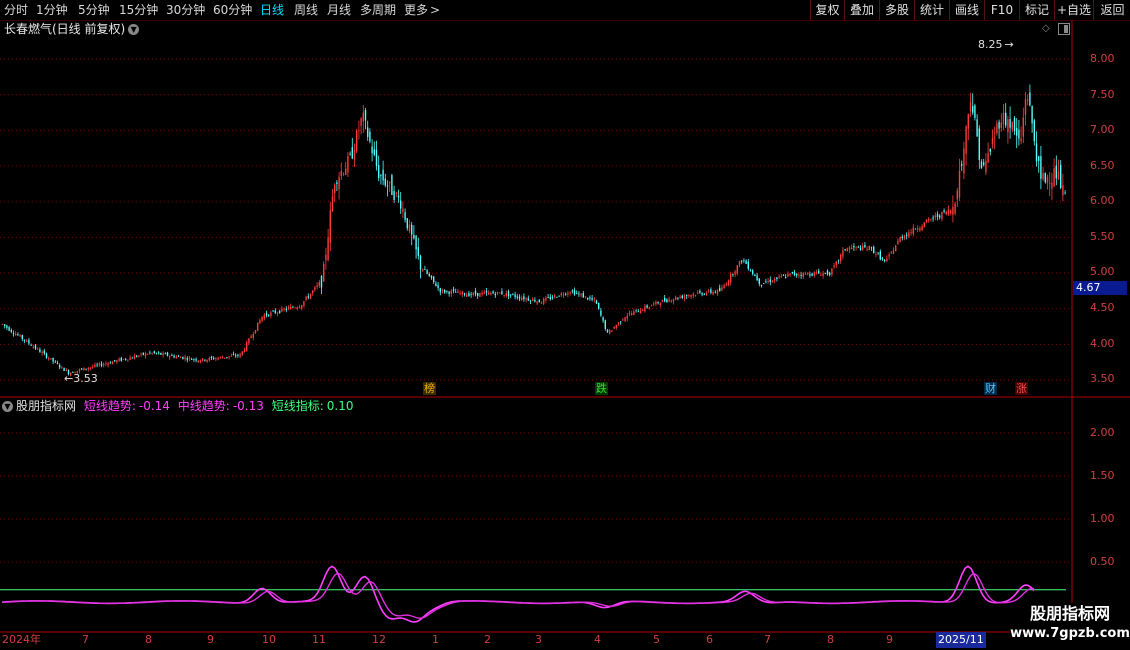  I want to click on tab-more: 更多 >, so click(422, 10).